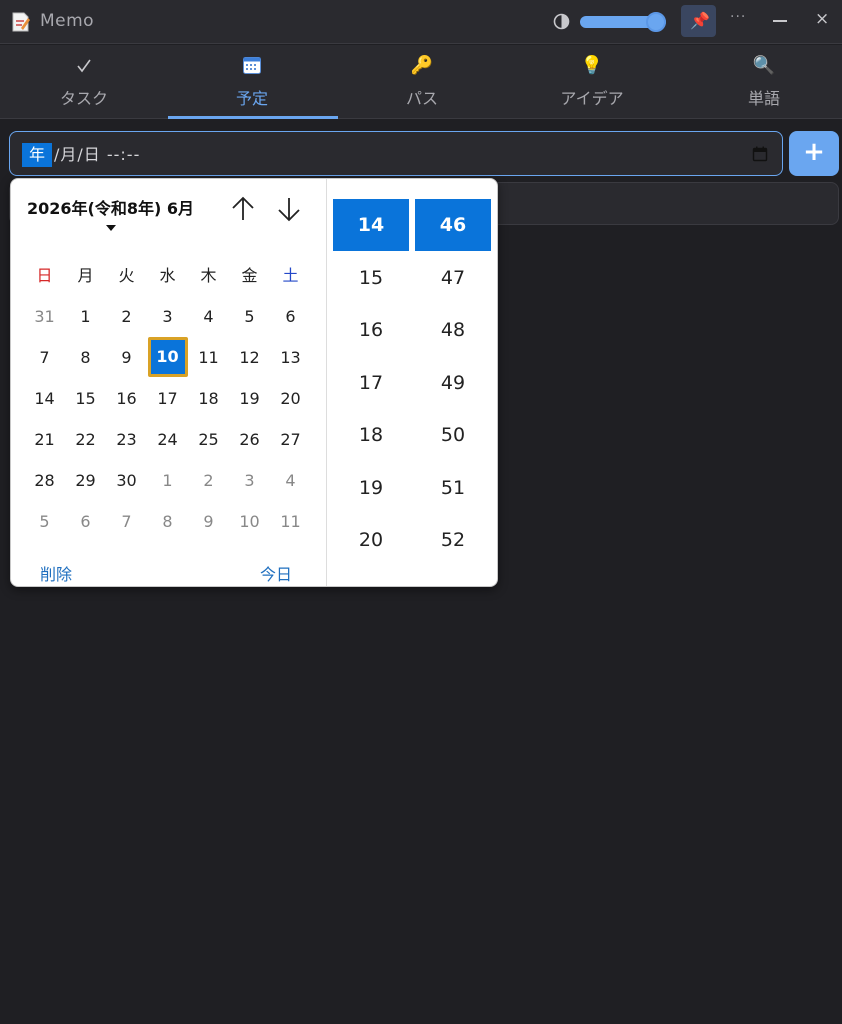 Image resolution: width=842 pixels, height=1024 pixels. What do you see at coordinates (760, 154) in the screenshot?
I see `calendar-picker-icon` at bounding box center [760, 154].